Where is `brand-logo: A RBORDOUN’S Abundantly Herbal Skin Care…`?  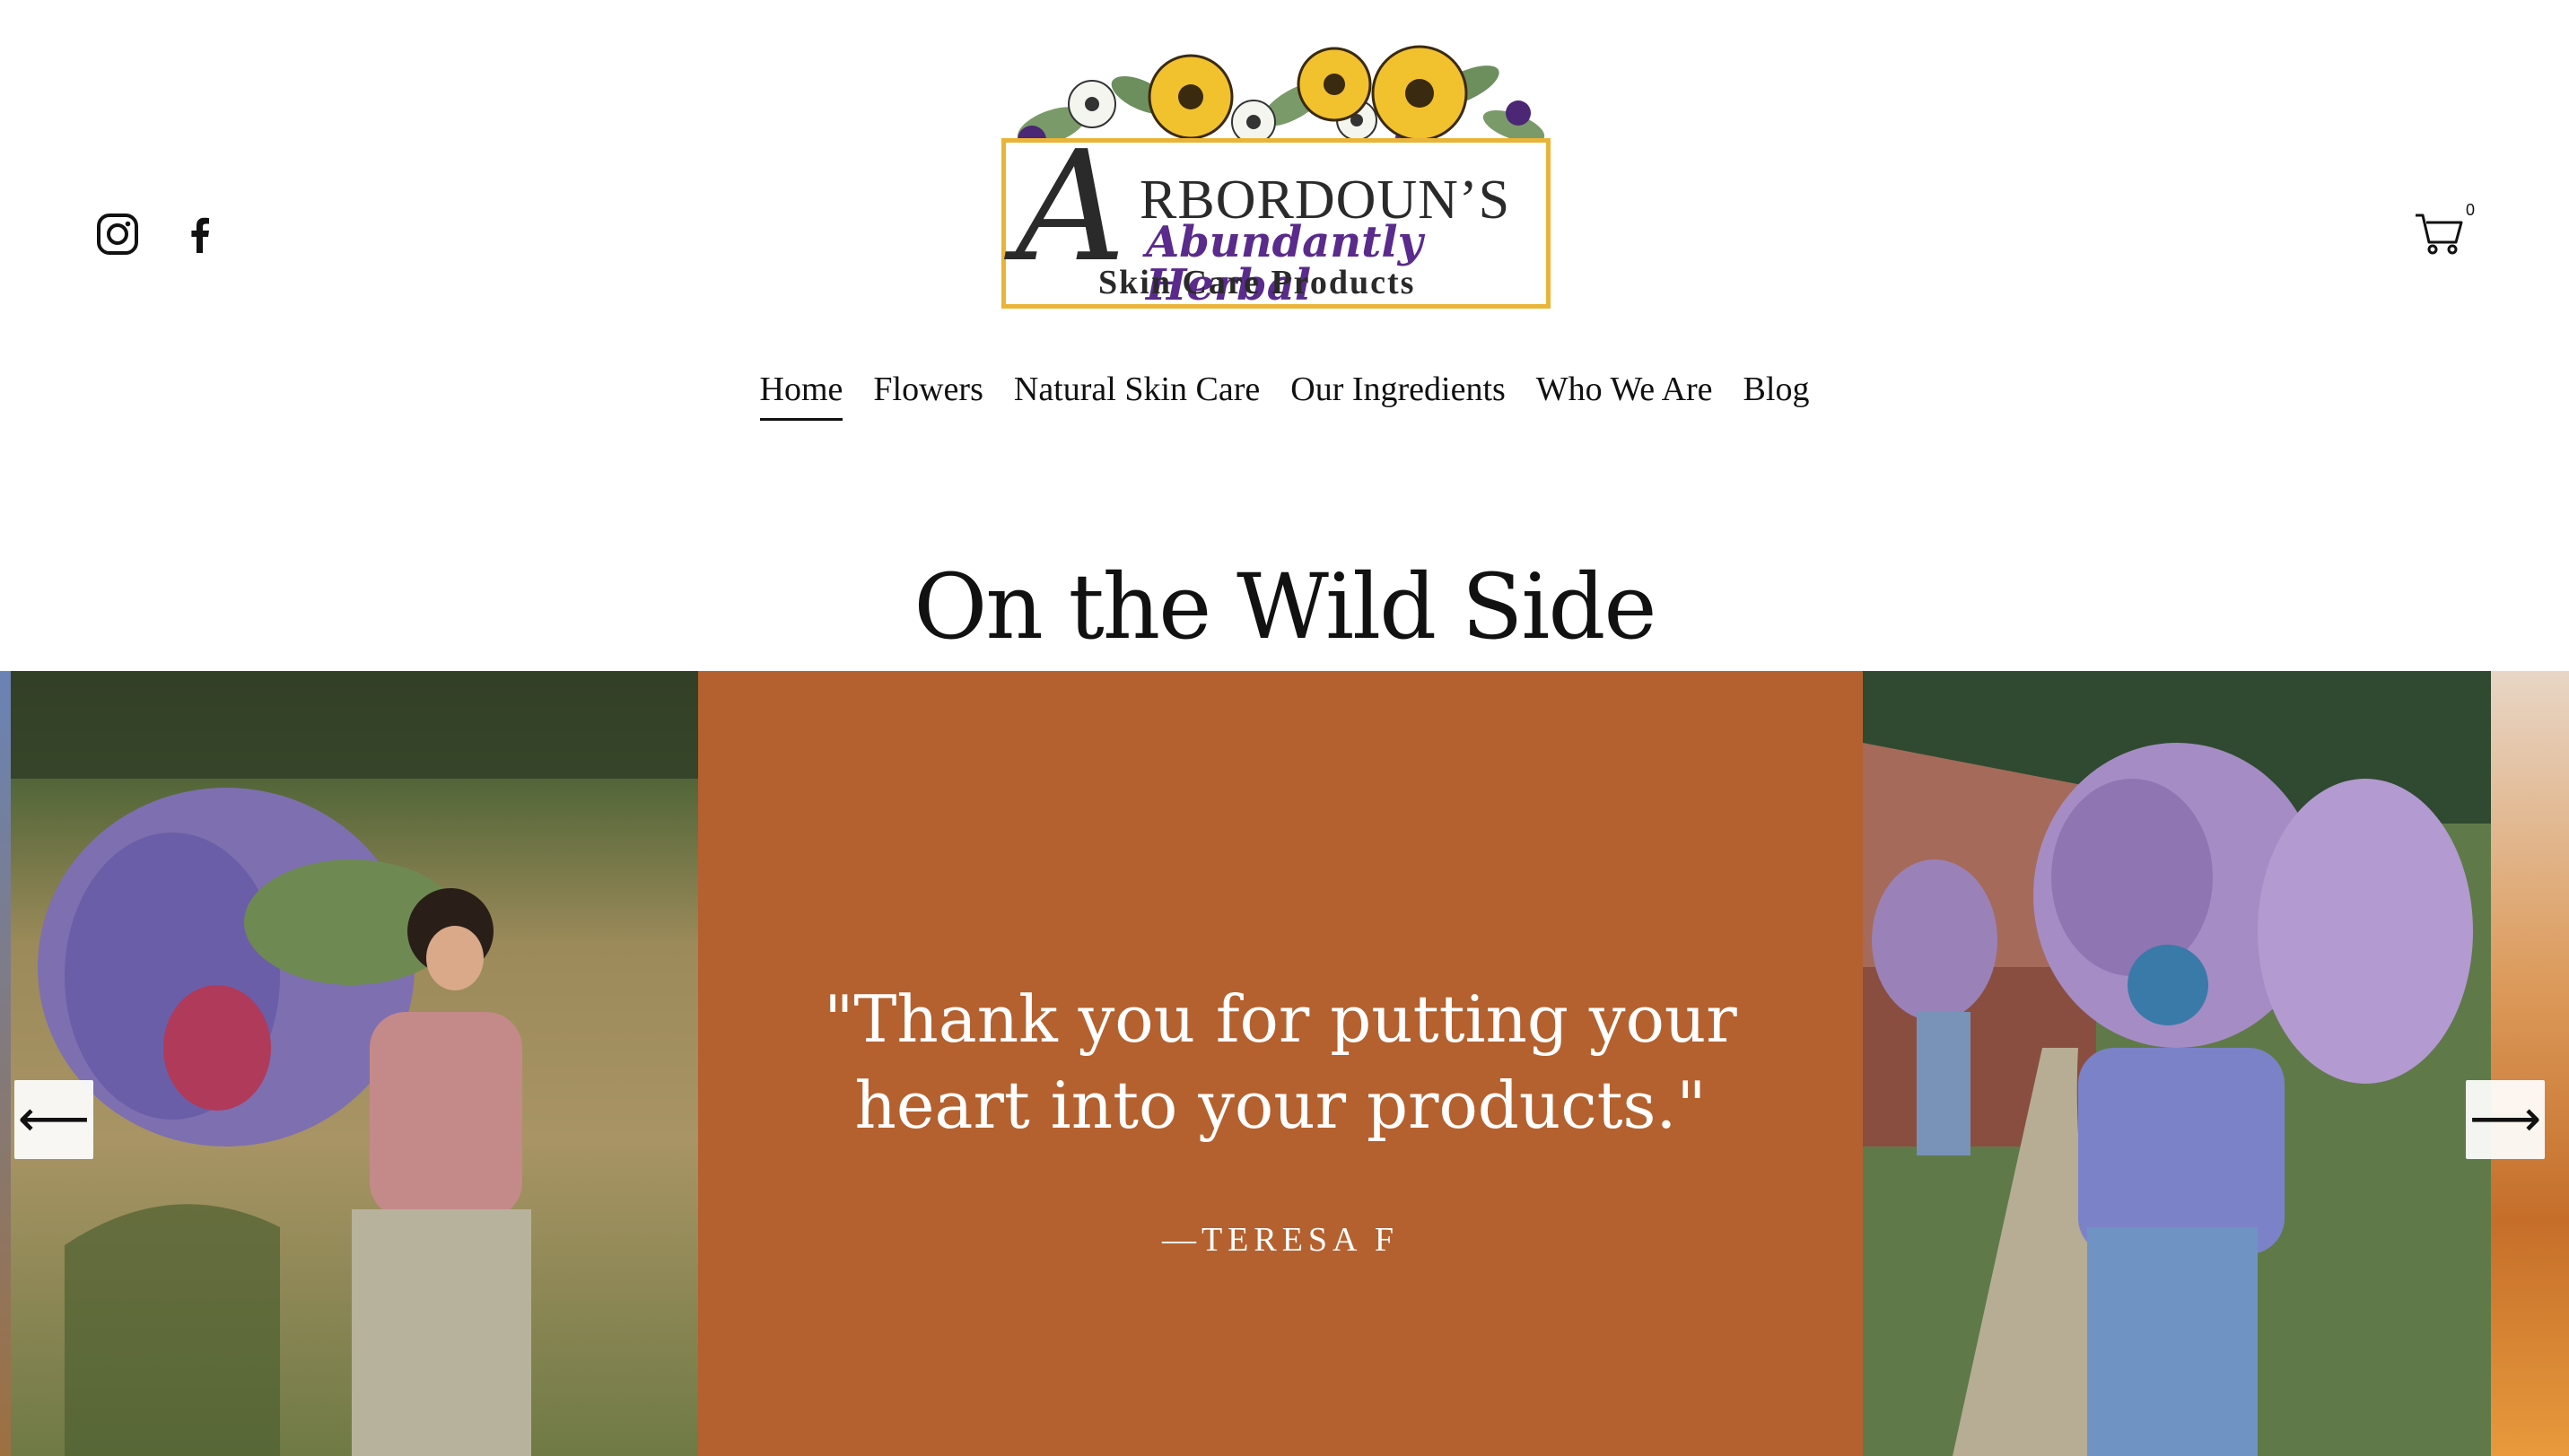
brand-logo: A RBORDOUN’S Abundantly Herbal Skin Care… is located at coordinates (1279, 178).